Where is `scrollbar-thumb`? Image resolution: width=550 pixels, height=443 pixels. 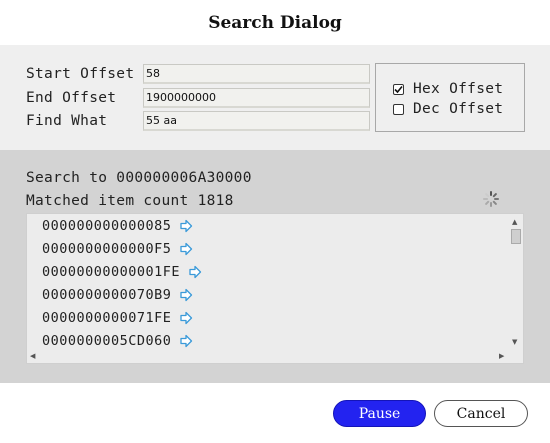
scrollbar-thumb is located at coordinates (516, 236).